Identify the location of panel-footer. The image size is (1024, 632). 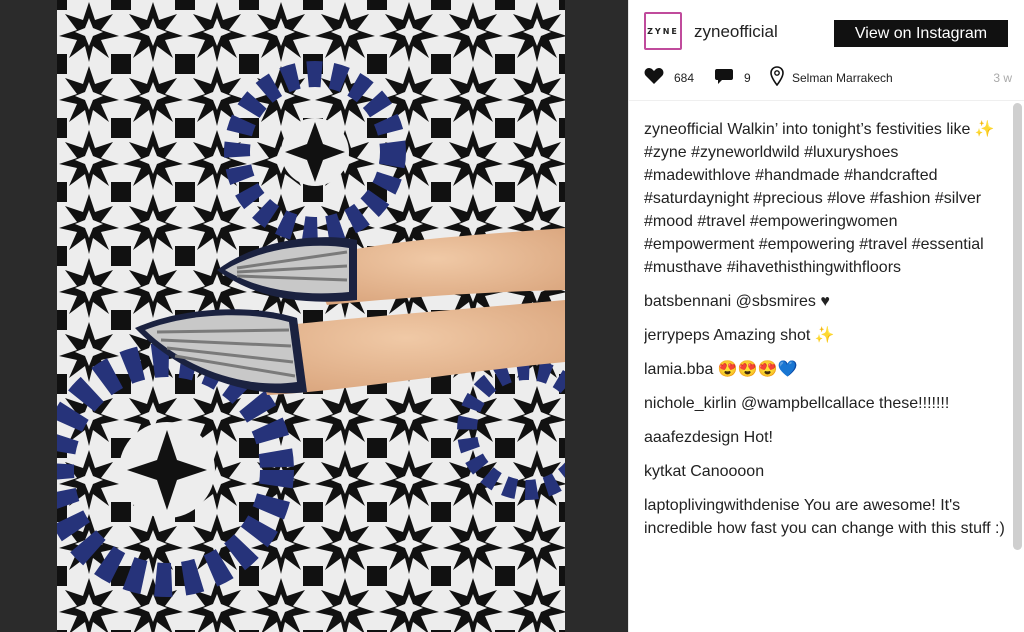
(826, 615).